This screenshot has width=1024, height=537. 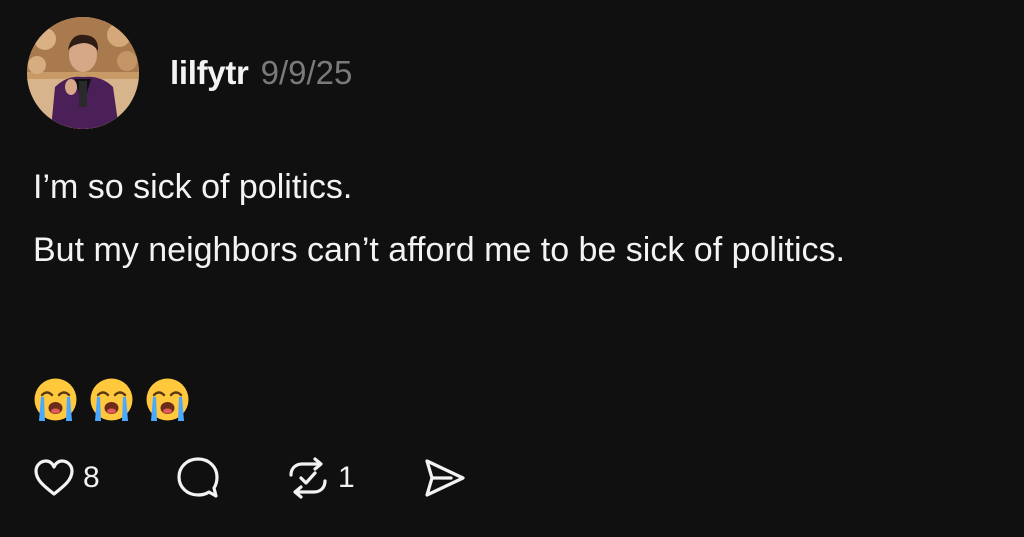 I want to click on post-paragraph: I’m so sick of politics., so click(x=193, y=187).